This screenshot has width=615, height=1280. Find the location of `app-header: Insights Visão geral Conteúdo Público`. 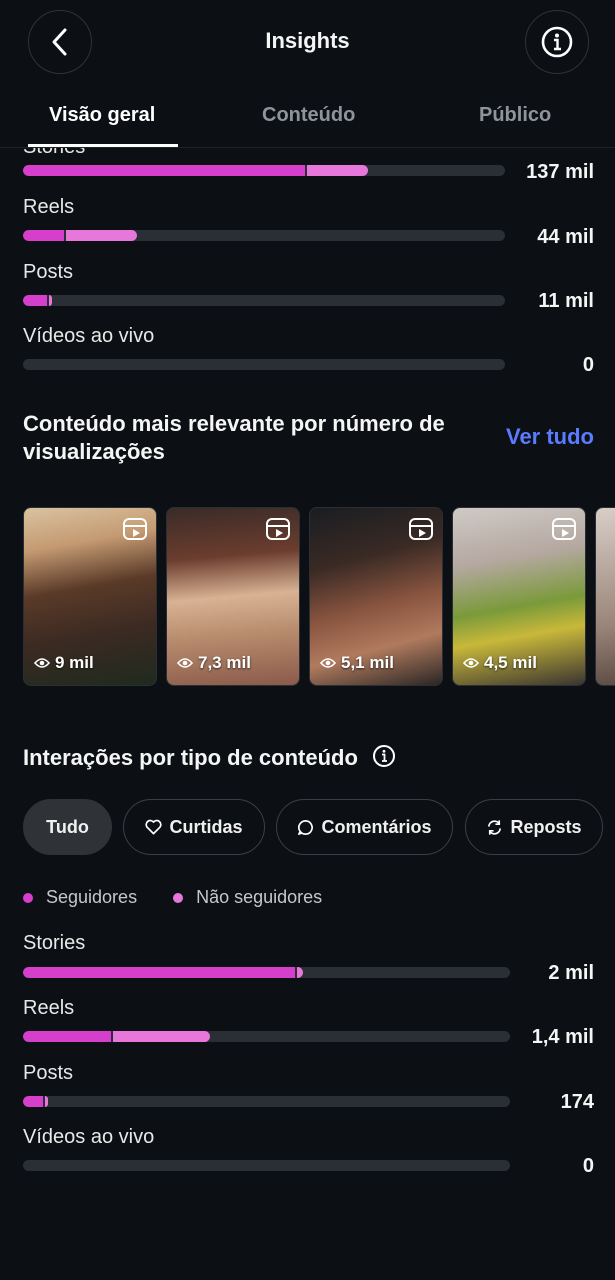

app-header: Insights Visão geral Conteúdo Público is located at coordinates (307, 74).